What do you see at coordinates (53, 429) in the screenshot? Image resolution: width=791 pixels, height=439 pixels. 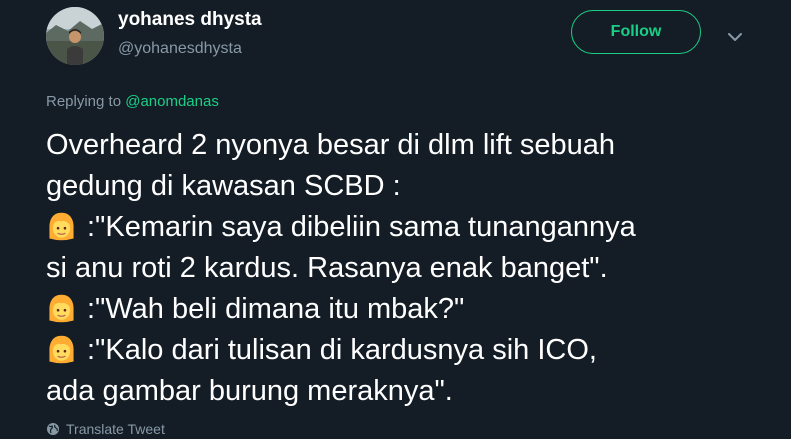 I see `globe-icon` at bounding box center [53, 429].